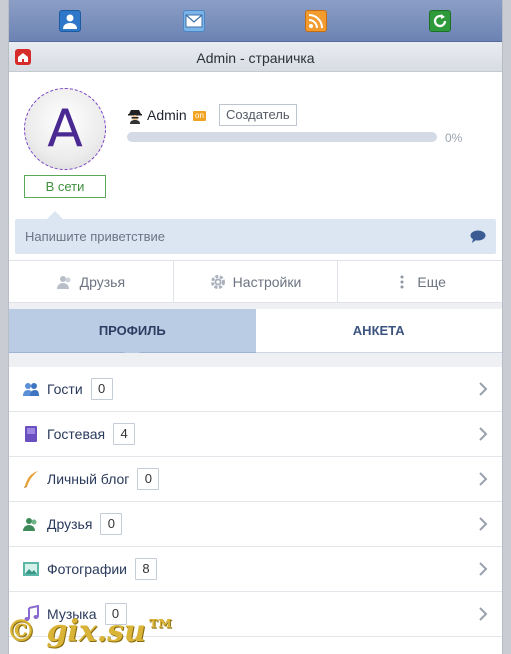  I want to click on greeting-box, so click(255, 236).